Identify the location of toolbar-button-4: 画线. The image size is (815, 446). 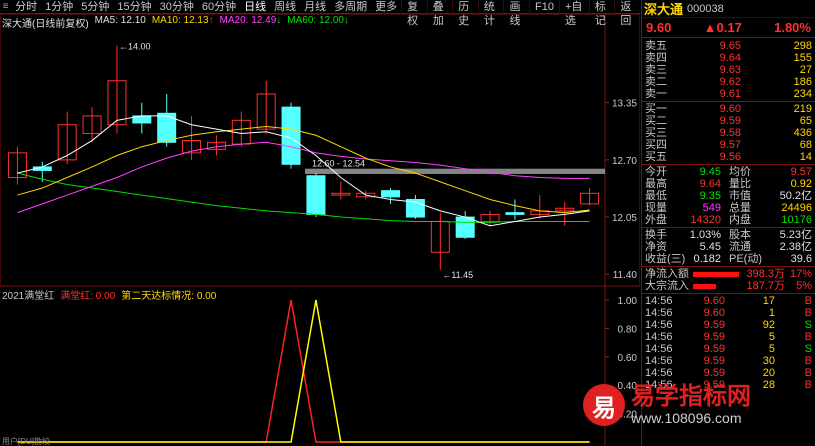
(516, 13).